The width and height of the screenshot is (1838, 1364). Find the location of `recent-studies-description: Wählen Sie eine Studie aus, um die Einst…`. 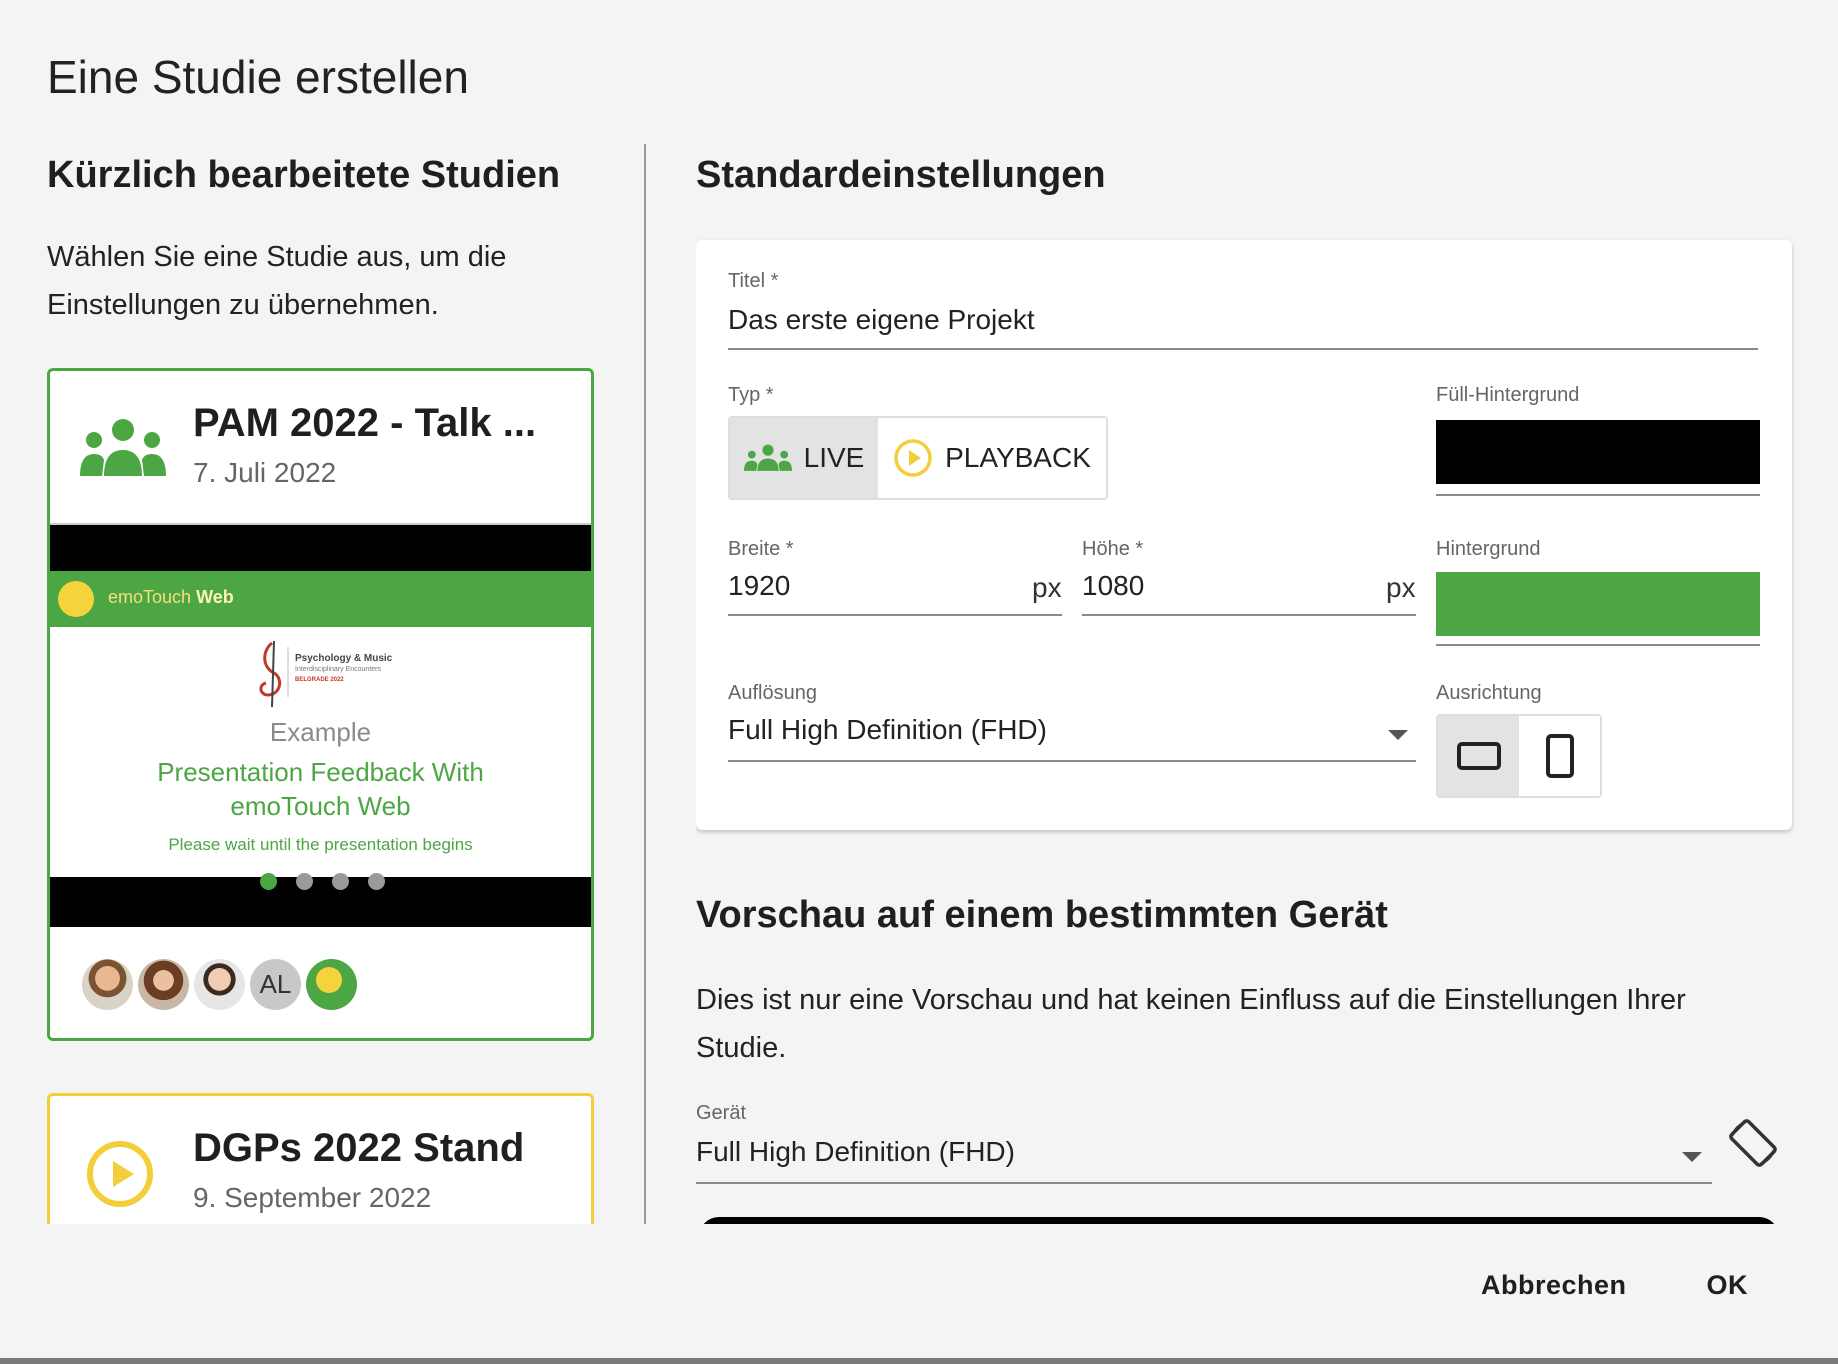

recent-studies-description: Wählen Sie eine Studie aus, um die Einst… is located at coordinates (277, 281).